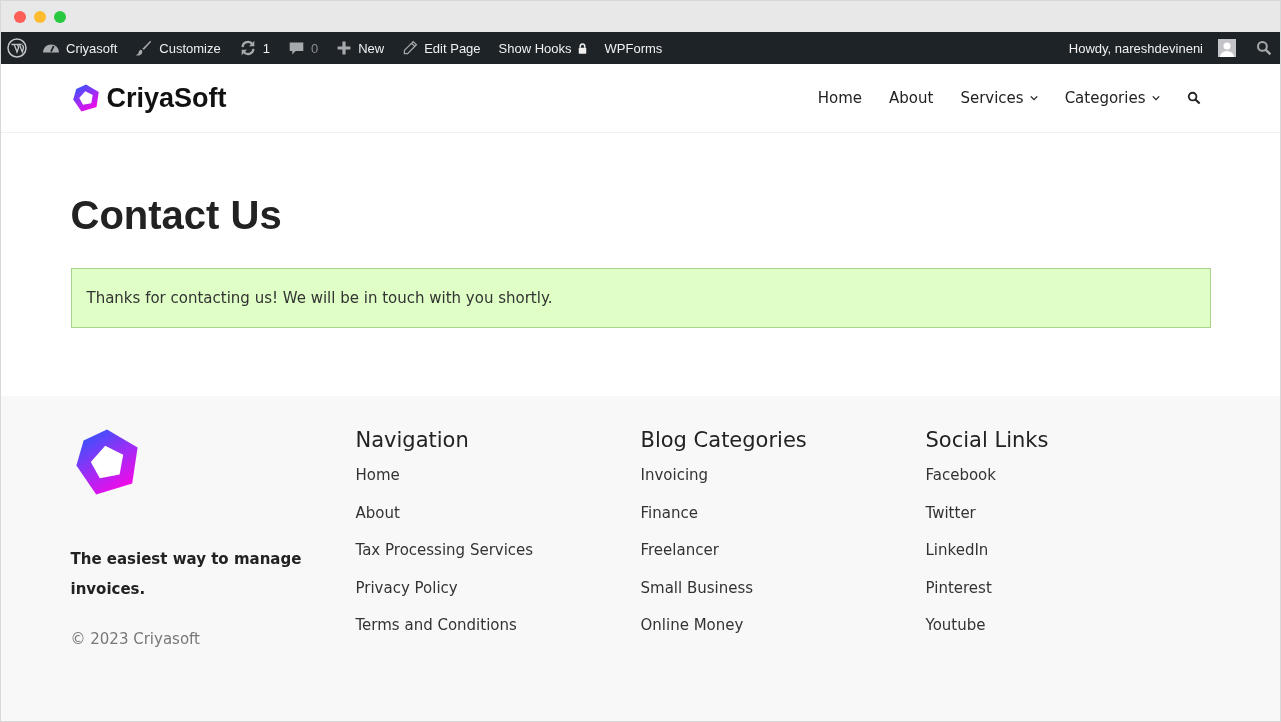 The image size is (1281, 722). Describe the element at coordinates (498, 475) in the screenshot. I see `footer-link: Home` at that location.